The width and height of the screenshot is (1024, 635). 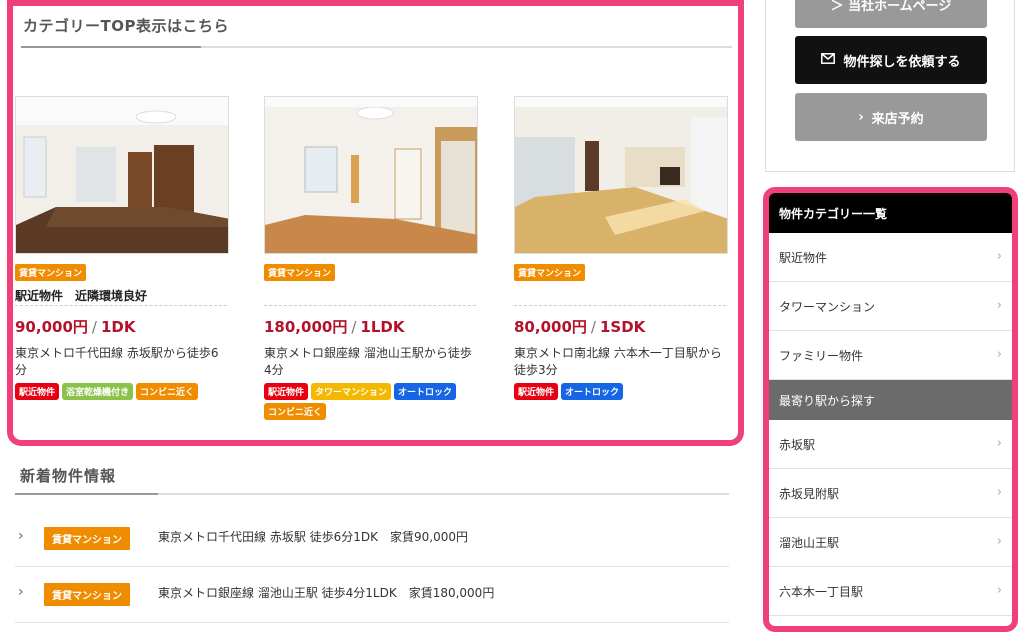 I want to click on sidebar-item-label: 六本木一丁目駅, so click(x=821, y=591).